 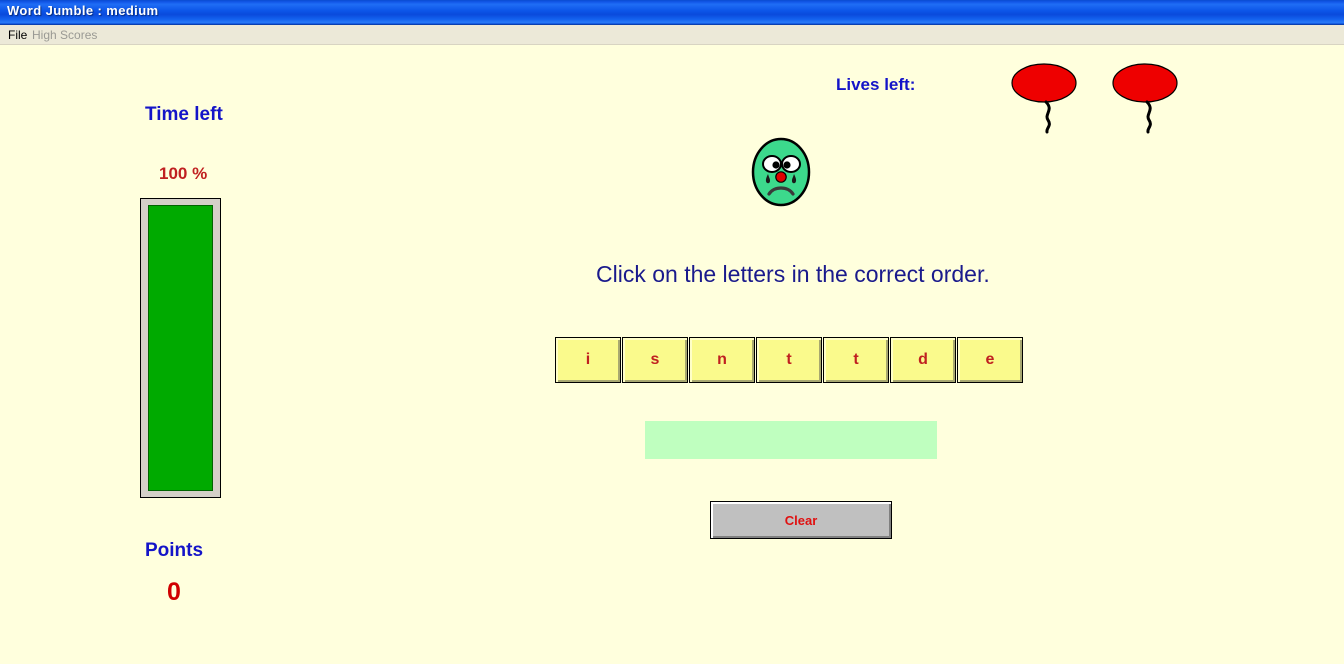 What do you see at coordinates (183, 173) in the screenshot?
I see `time-left-percent: 100 %` at bounding box center [183, 173].